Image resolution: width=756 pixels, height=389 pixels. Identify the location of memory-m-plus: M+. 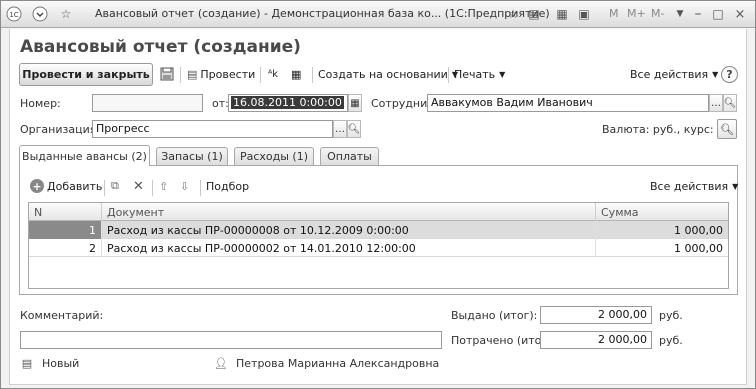
(636, 13).